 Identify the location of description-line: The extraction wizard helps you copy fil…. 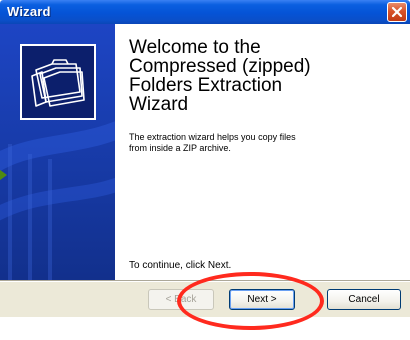
(212, 137).